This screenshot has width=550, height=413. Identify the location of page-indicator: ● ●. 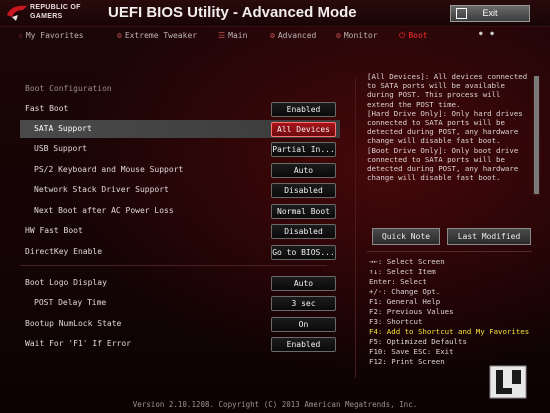
(487, 33).